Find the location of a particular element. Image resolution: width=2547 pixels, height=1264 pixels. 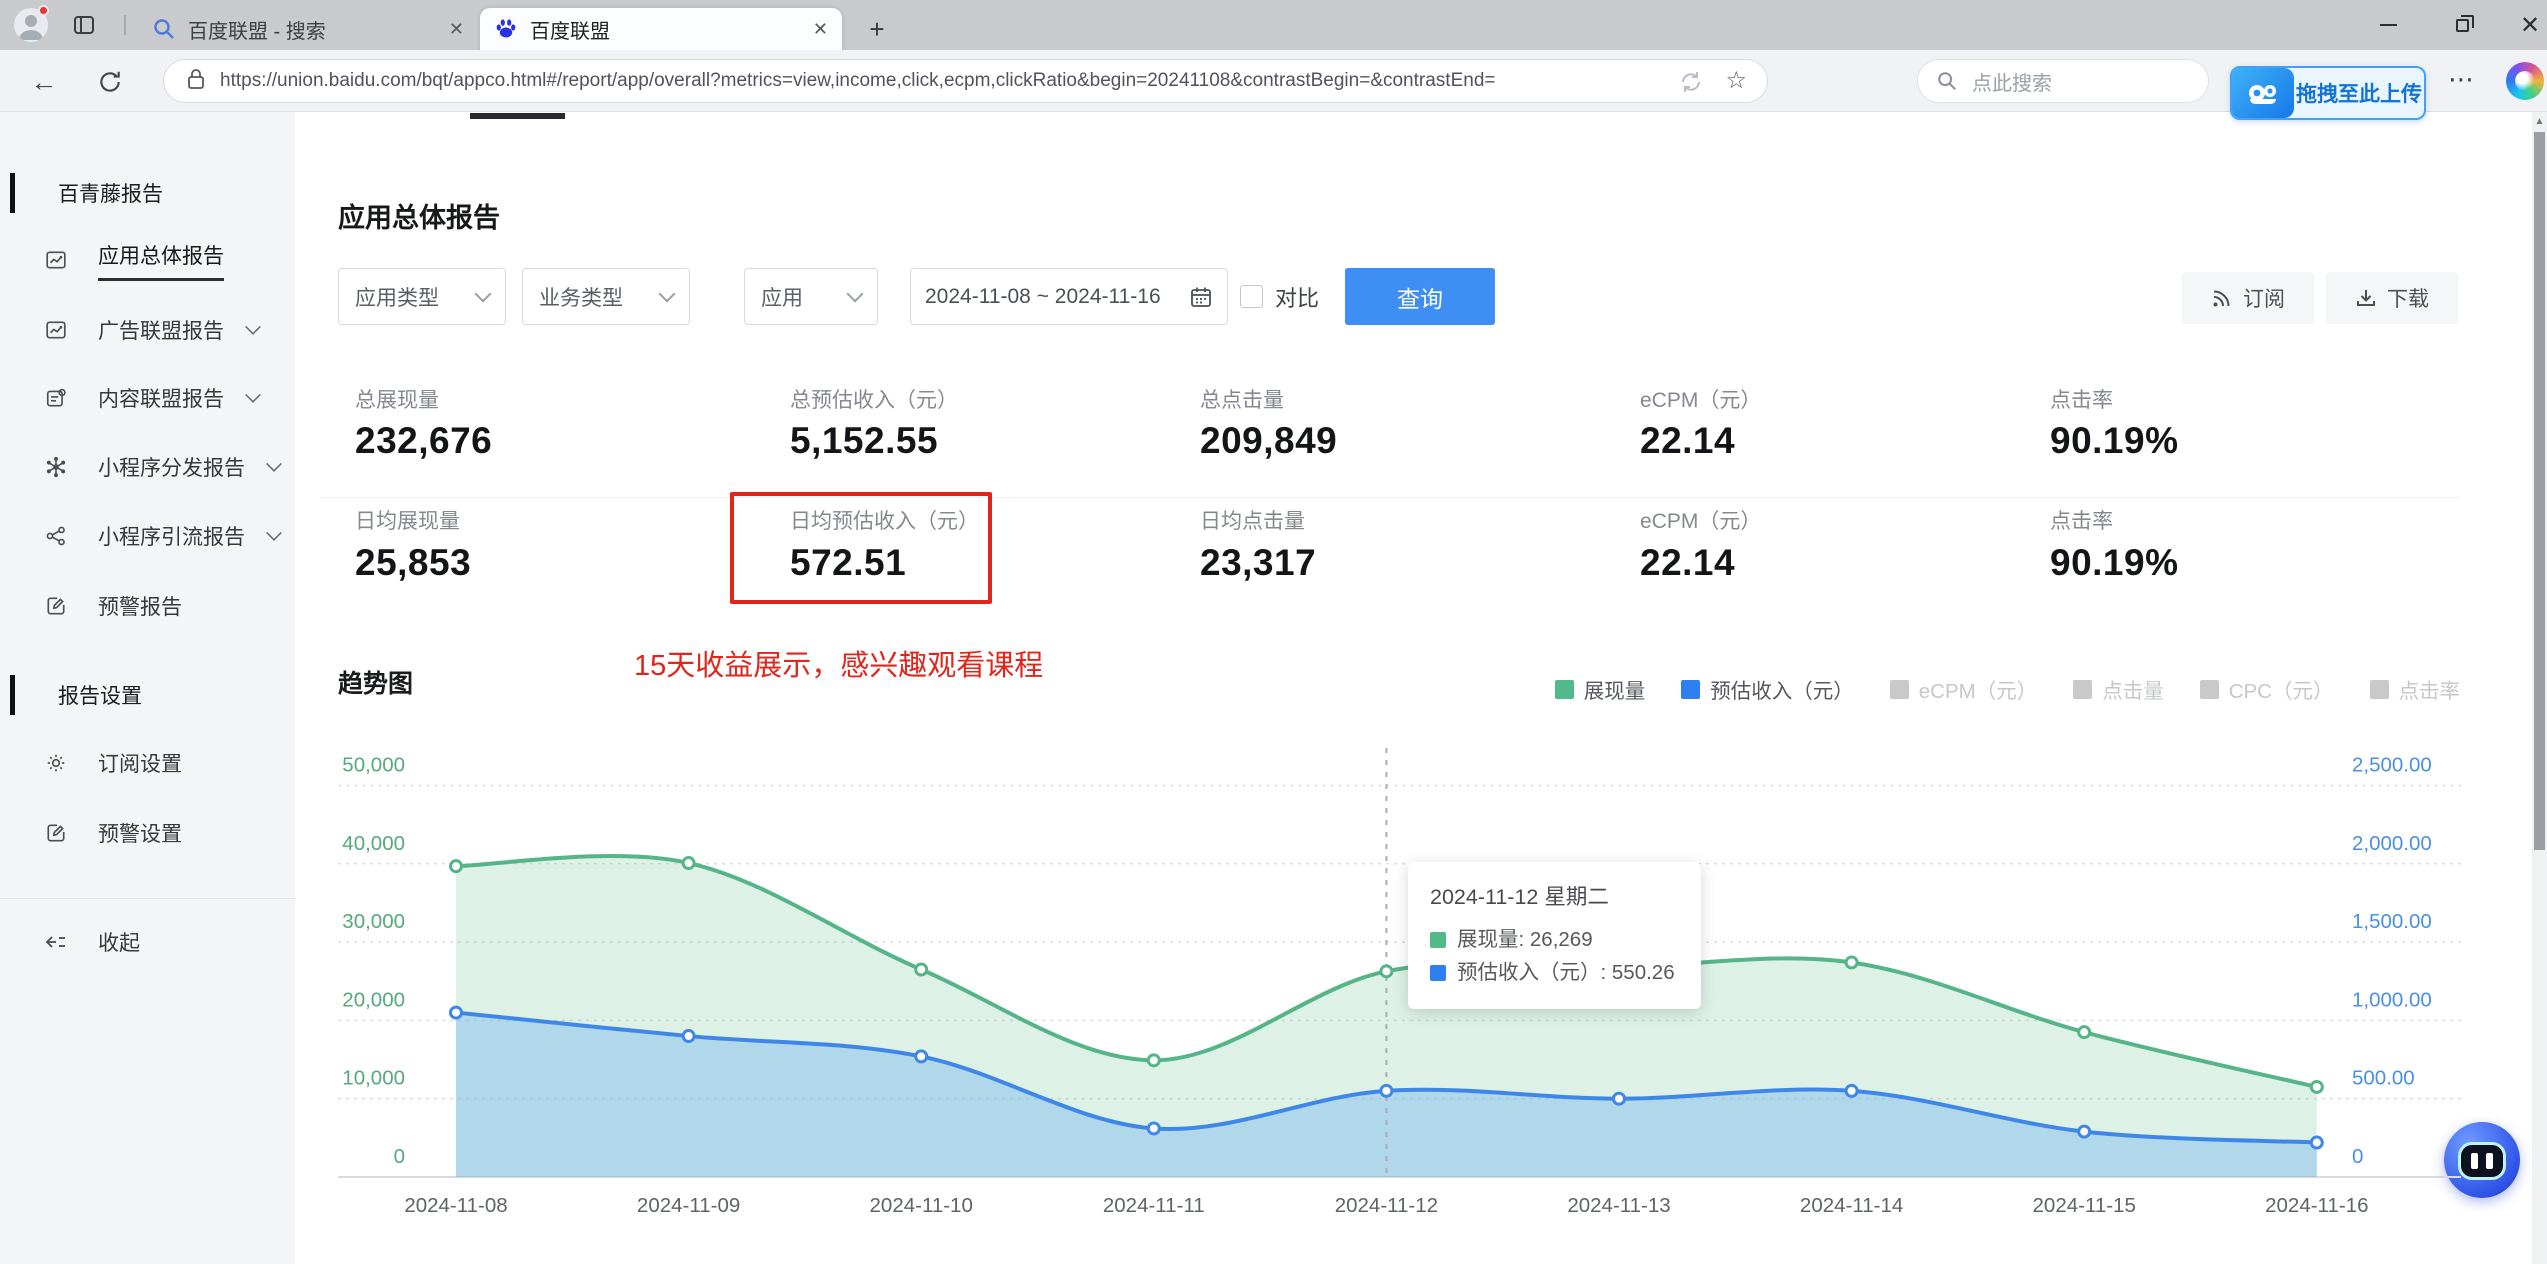

legend-label: 展现量 is located at coordinates (1614, 691).